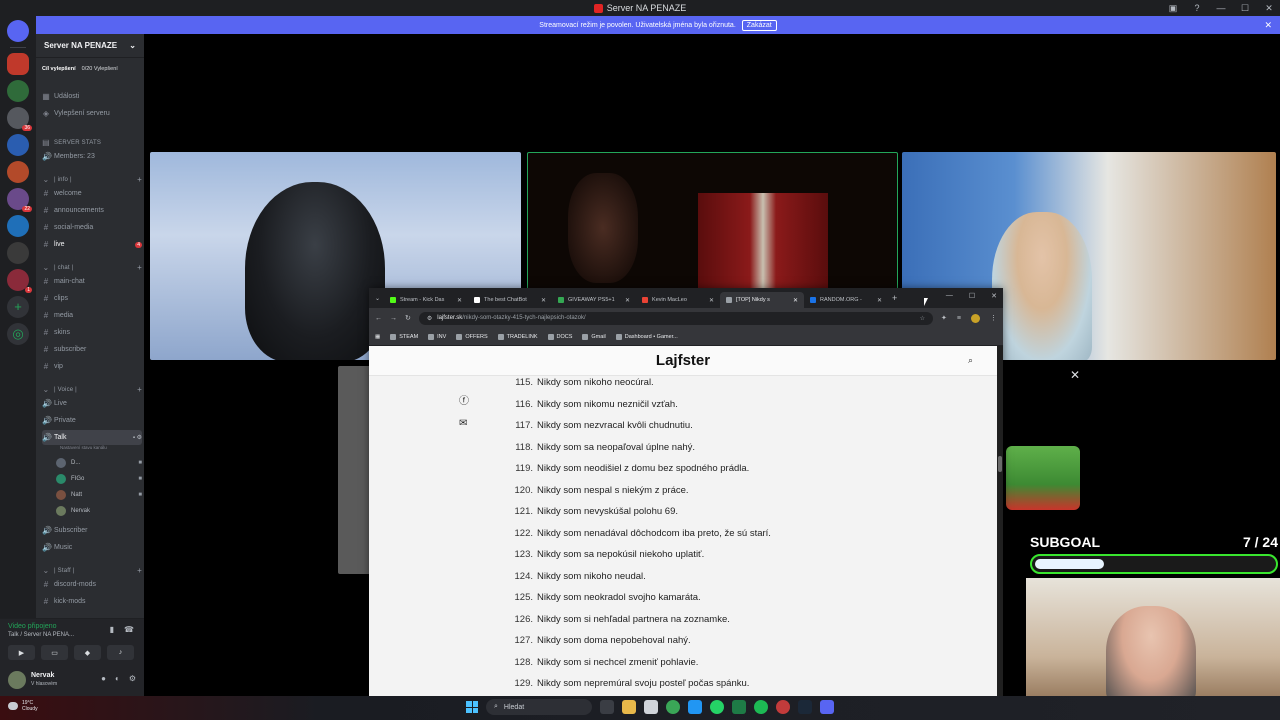 Image resolution: width=1280 pixels, height=720 pixels. What do you see at coordinates (54, 652) in the screenshot?
I see `screen-share-button: ▭` at bounding box center [54, 652].